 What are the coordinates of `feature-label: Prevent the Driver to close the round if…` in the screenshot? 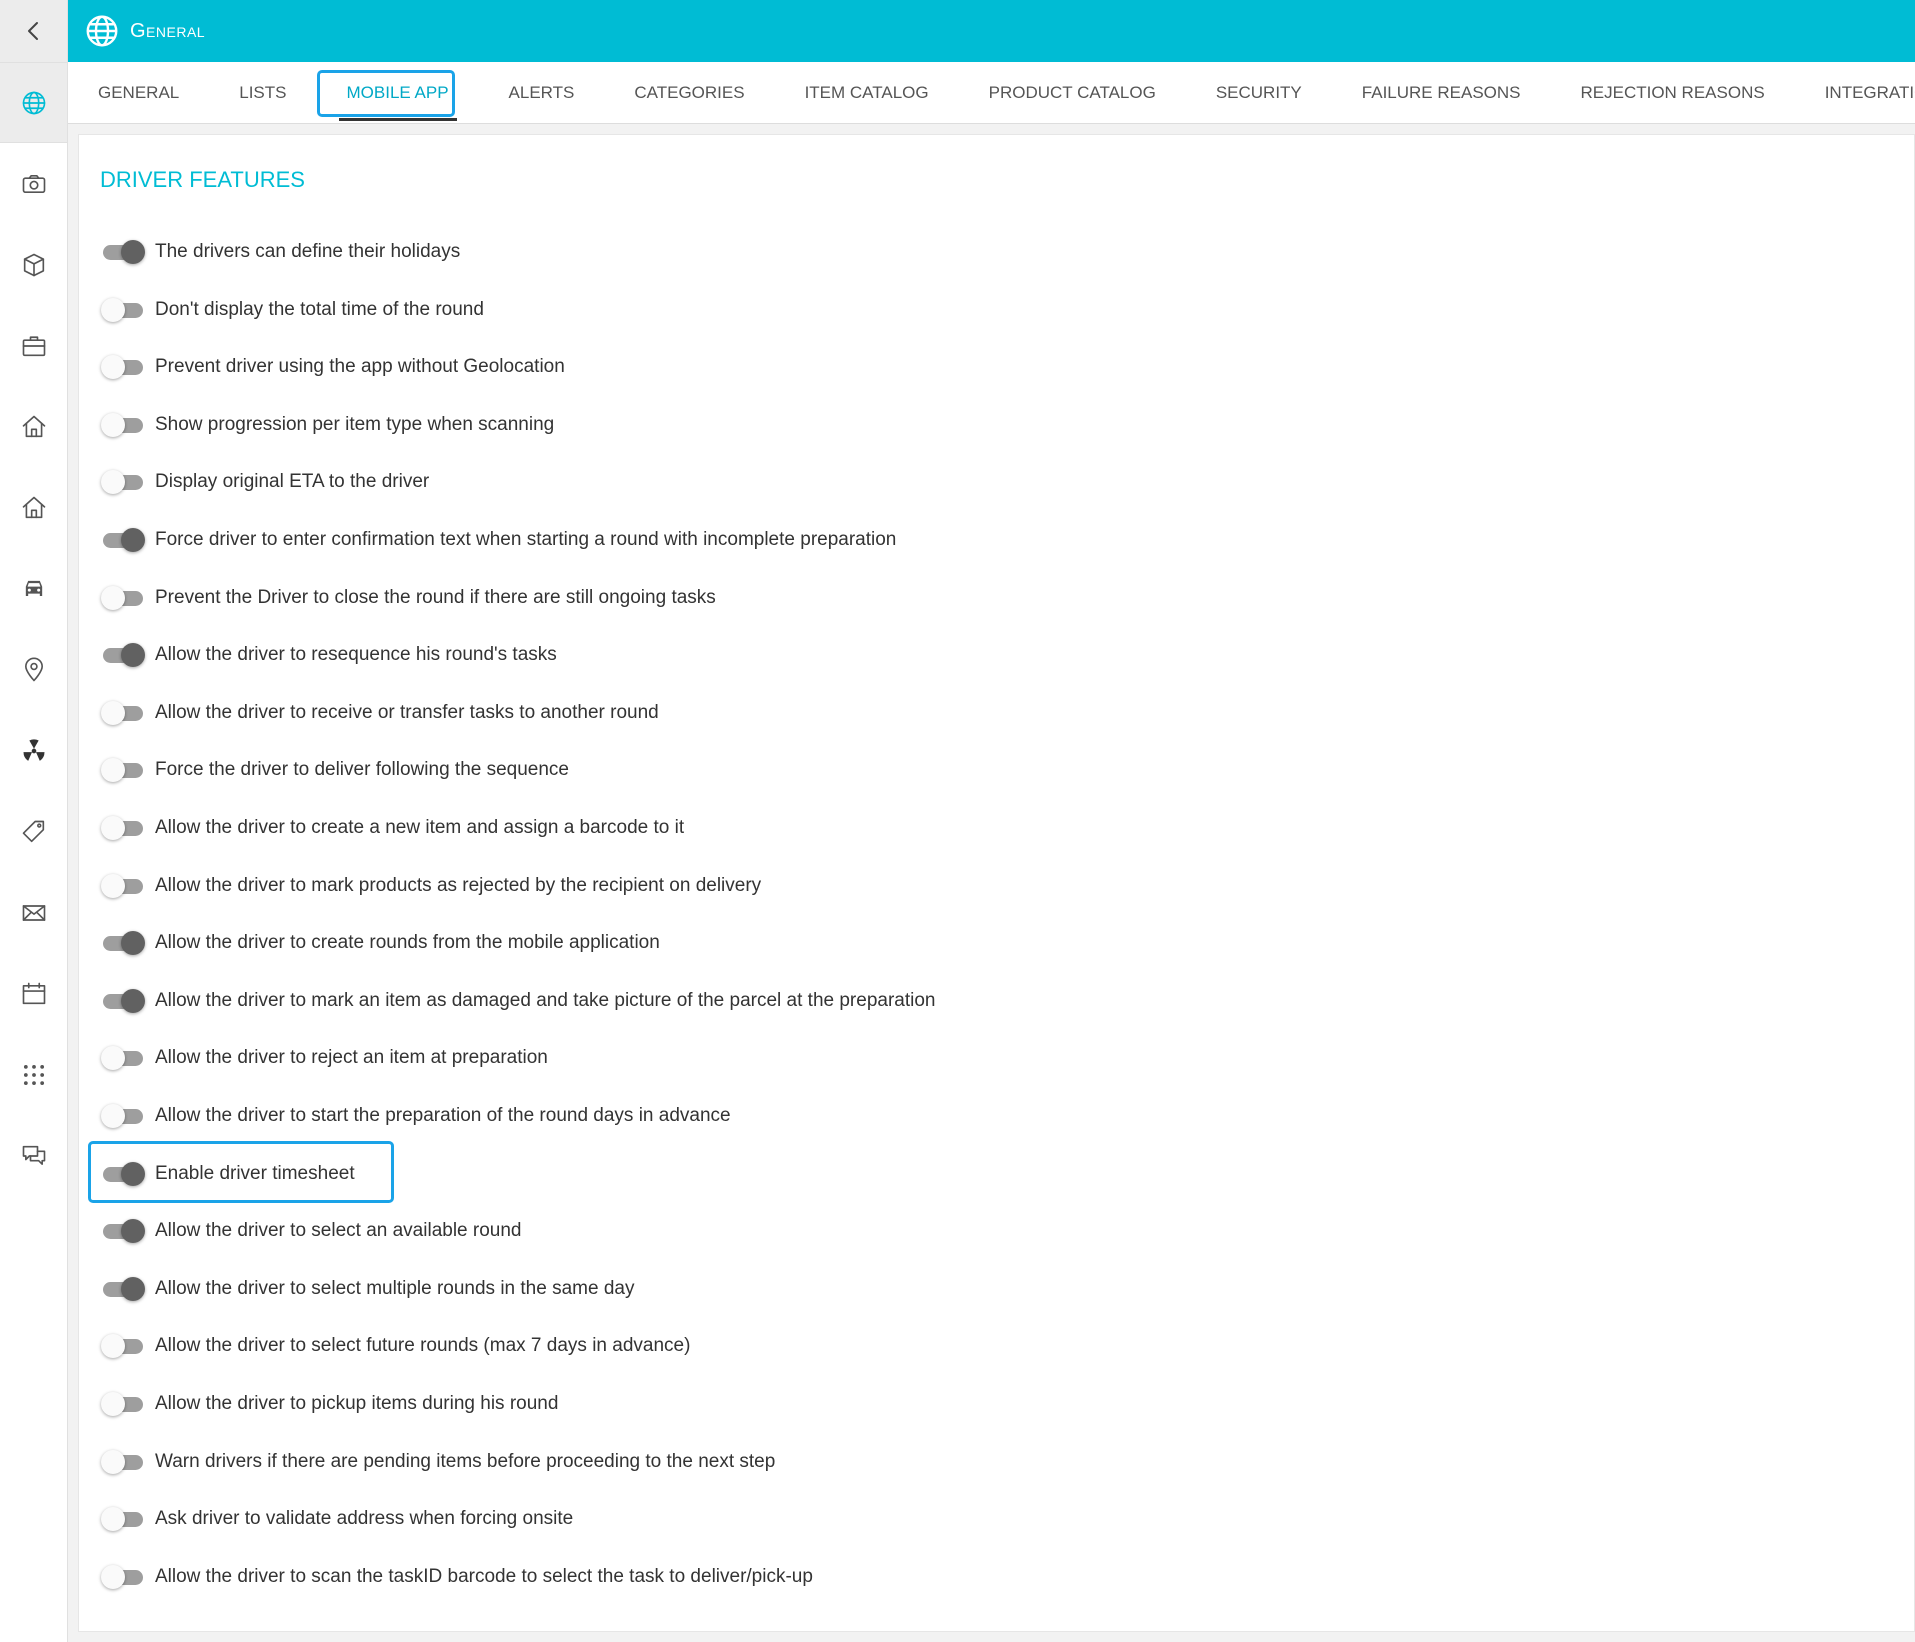 It's located at (435, 597).